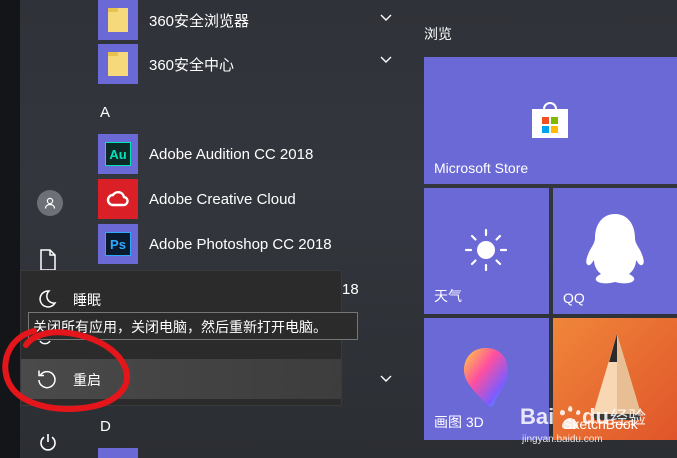 The image size is (677, 458). What do you see at coordinates (240, 244) in the screenshot?
I see `app-label: Adobe Photoshop CC 2018` at bounding box center [240, 244].